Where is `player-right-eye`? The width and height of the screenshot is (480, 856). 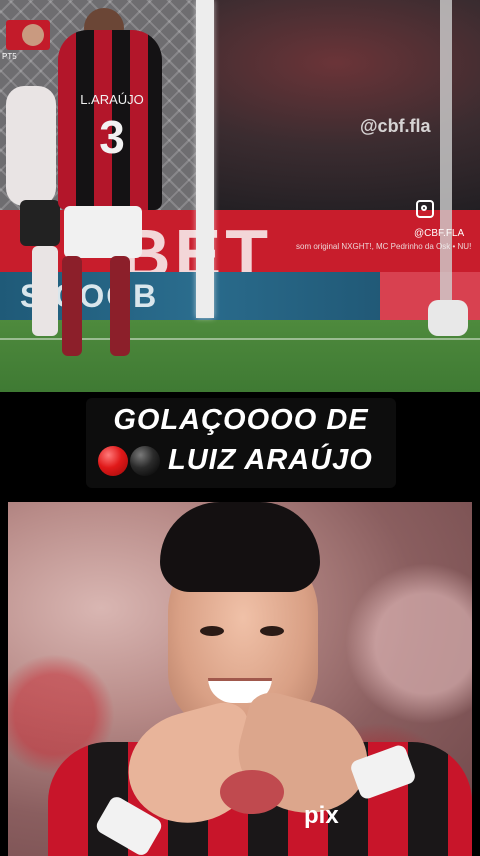 player-right-eye is located at coordinates (272, 631).